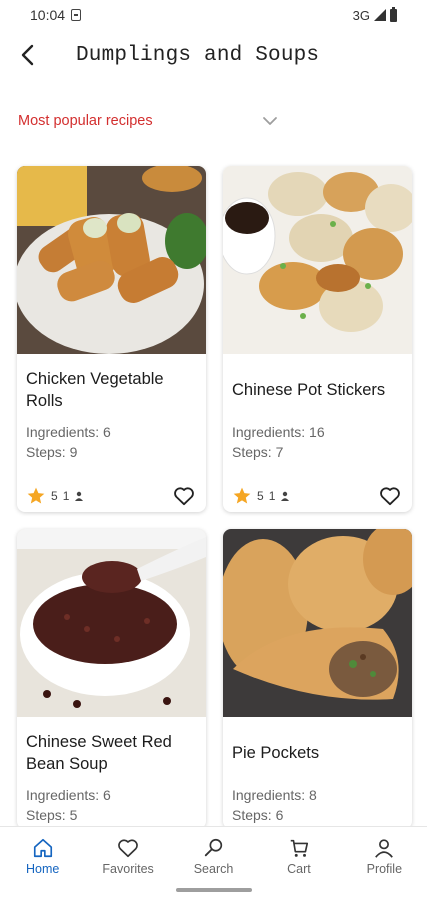 The image size is (427, 900). I want to click on recipe-steps: Steps: 5, so click(52, 815).